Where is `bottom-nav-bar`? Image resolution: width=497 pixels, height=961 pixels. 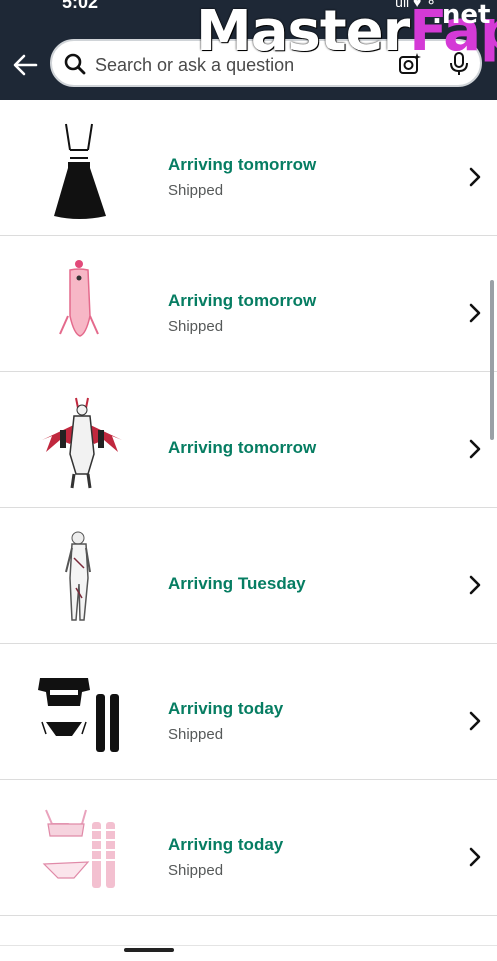 bottom-nav-bar is located at coordinates (248, 953).